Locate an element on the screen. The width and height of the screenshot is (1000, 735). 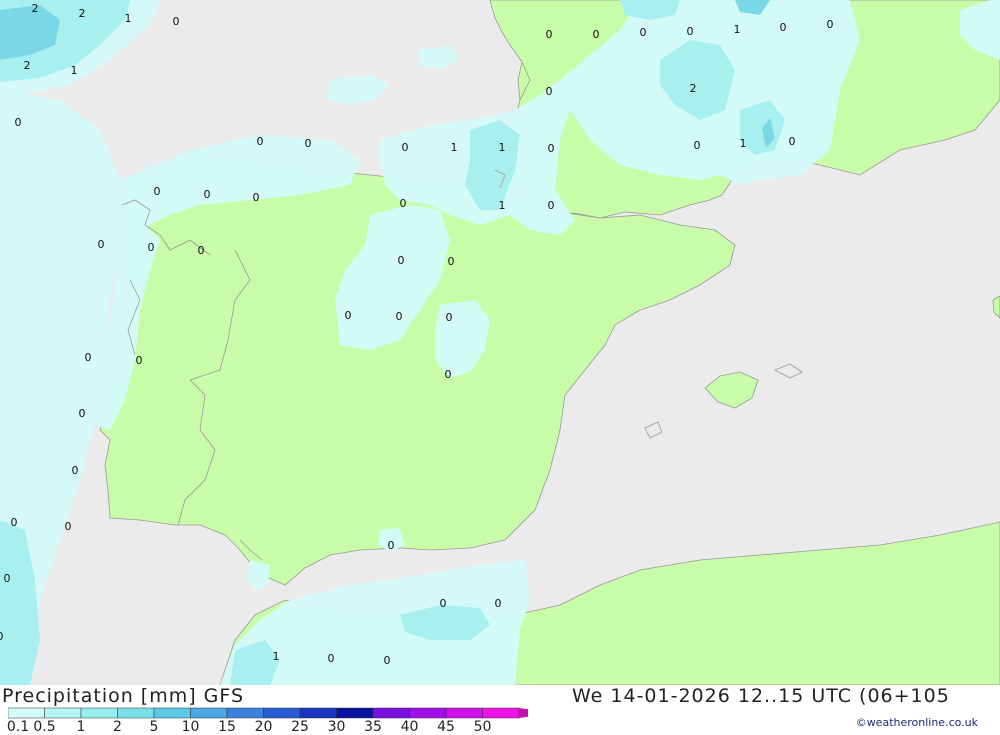
valid-time: We 14-01-2026 12..15 UTC (06+105 is located at coordinates (761, 696).